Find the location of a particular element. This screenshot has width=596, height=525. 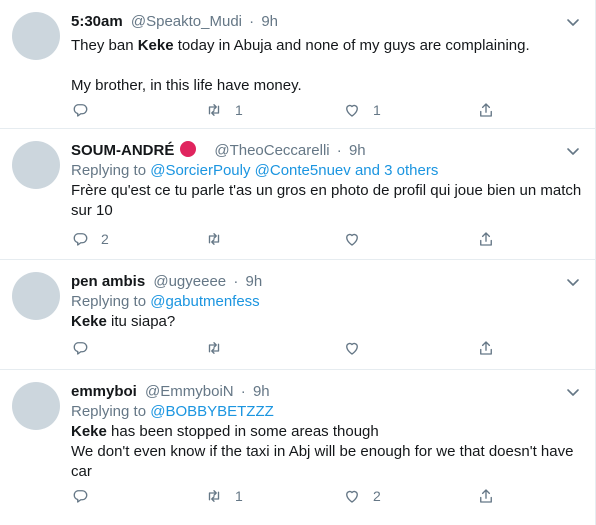

replying-to-link: @gabutmenfess is located at coordinates (204, 301).